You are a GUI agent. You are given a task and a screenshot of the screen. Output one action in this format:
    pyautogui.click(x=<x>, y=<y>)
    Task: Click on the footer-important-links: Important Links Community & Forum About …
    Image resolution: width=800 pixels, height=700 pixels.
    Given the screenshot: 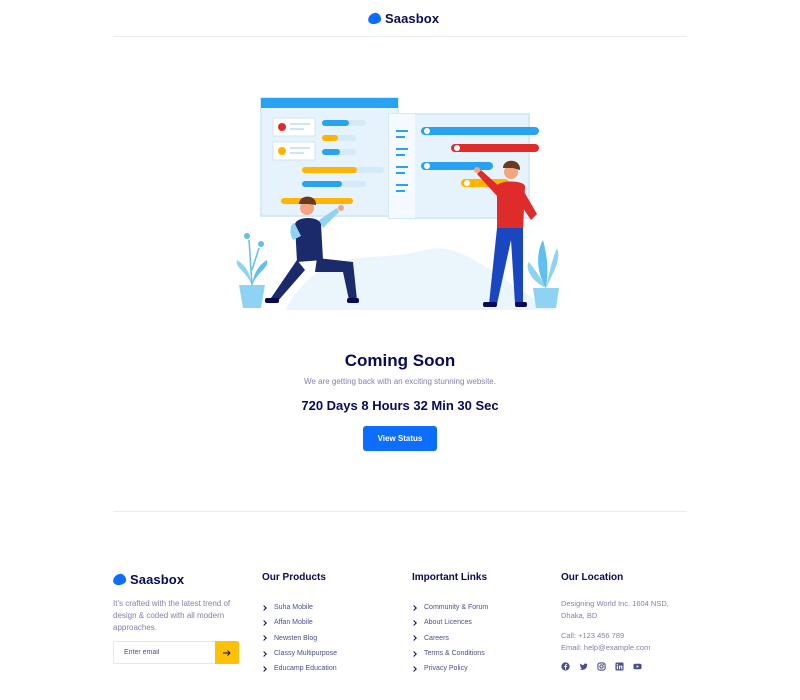 What is the action you would take?
    pyautogui.click(x=450, y=624)
    